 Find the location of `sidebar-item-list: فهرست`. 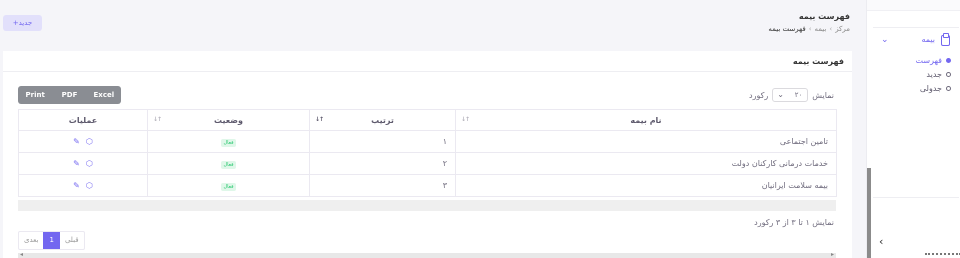

sidebar-item-list: فهرست is located at coordinates (917, 62).